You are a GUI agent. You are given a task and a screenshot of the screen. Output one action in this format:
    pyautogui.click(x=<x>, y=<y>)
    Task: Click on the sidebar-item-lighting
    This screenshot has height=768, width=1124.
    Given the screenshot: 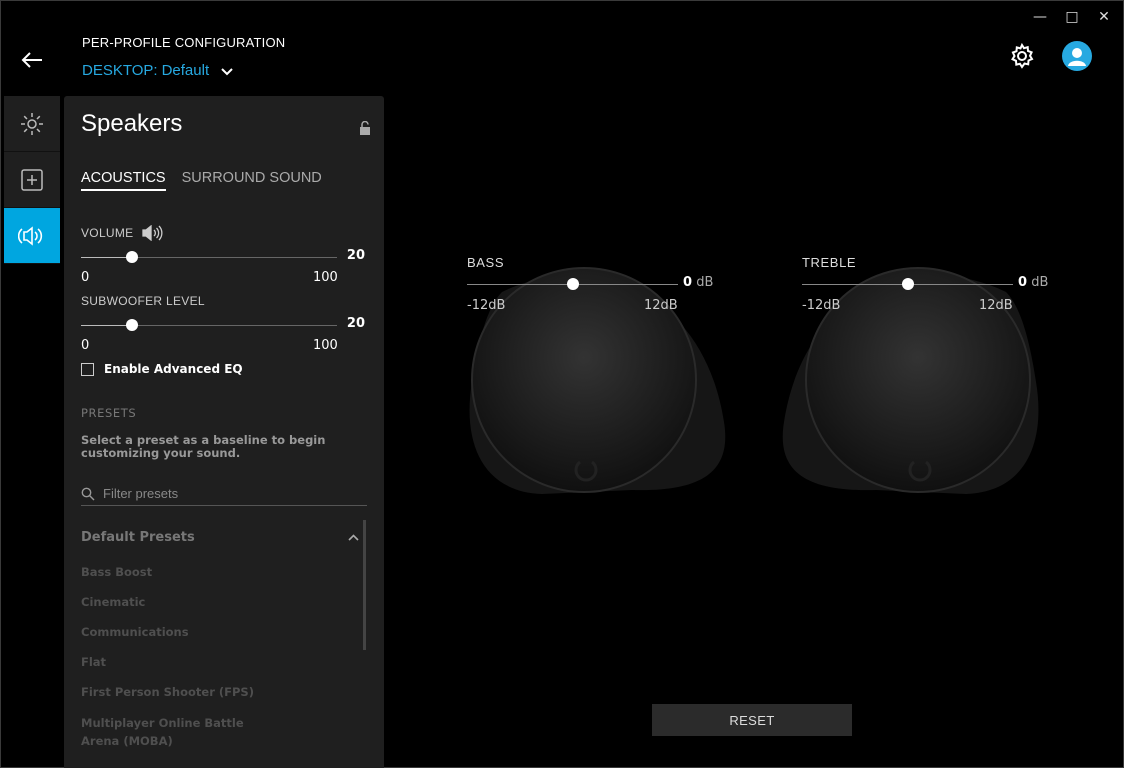 What is the action you would take?
    pyautogui.click(x=32, y=124)
    